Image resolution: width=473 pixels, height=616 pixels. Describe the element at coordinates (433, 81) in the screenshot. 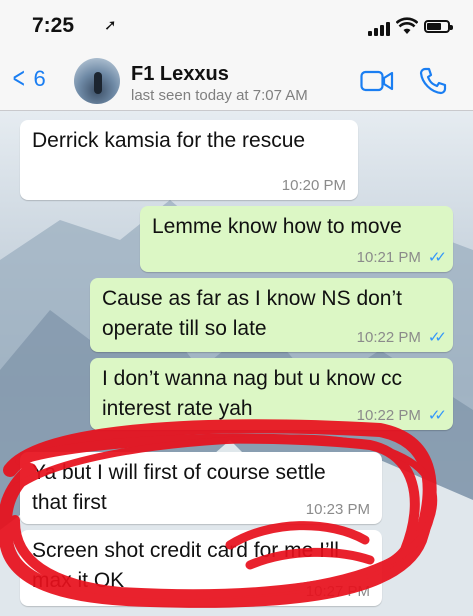

I see `phone-call-icon` at that location.